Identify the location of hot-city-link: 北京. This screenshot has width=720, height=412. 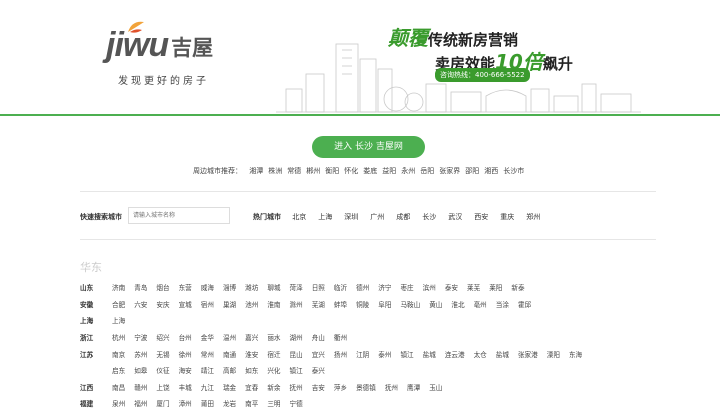
(299, 217).